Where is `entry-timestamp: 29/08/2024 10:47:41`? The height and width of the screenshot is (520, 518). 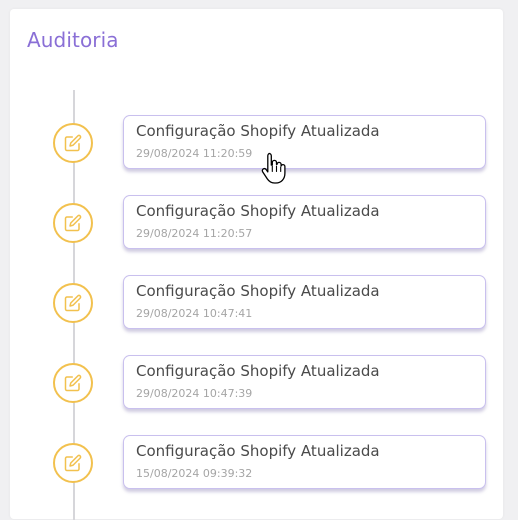
entry-timestamp: 29/08/2024 10:47:41 is located at coordinates (194, 313).